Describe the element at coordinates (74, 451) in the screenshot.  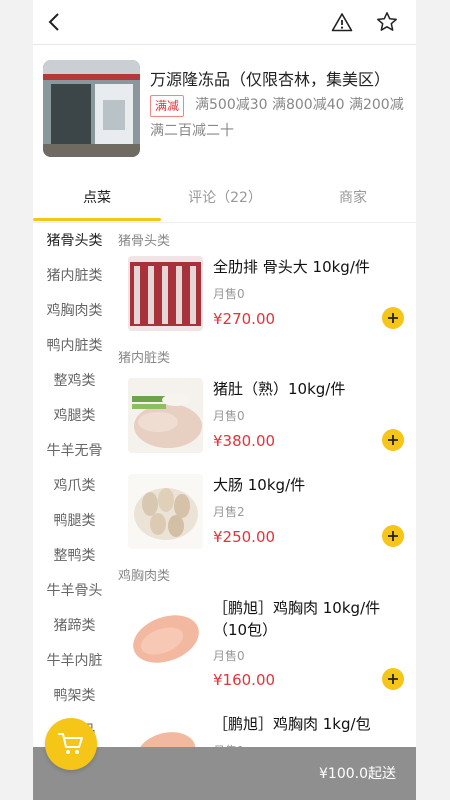
I see `category-item: 牛羊无骨` at that location.